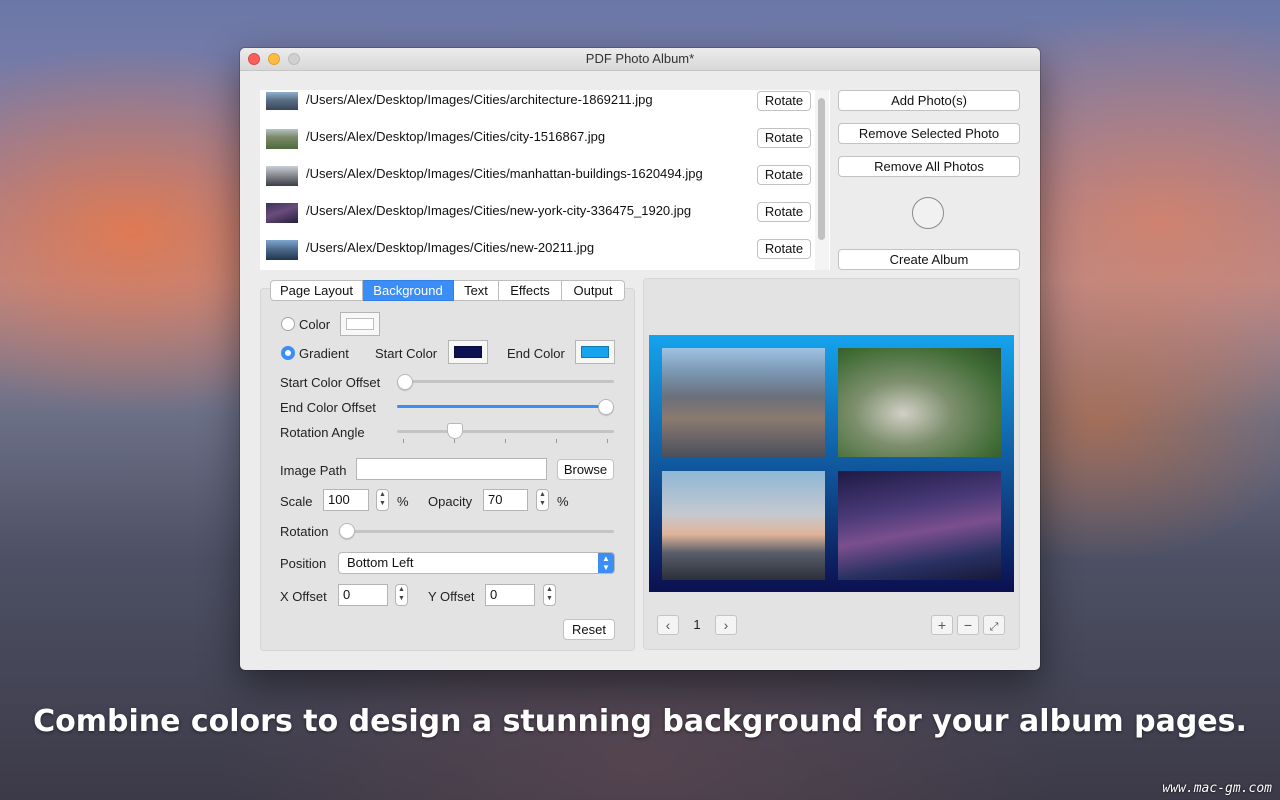  I want to click on end-color-swatch, so click(595, 352).